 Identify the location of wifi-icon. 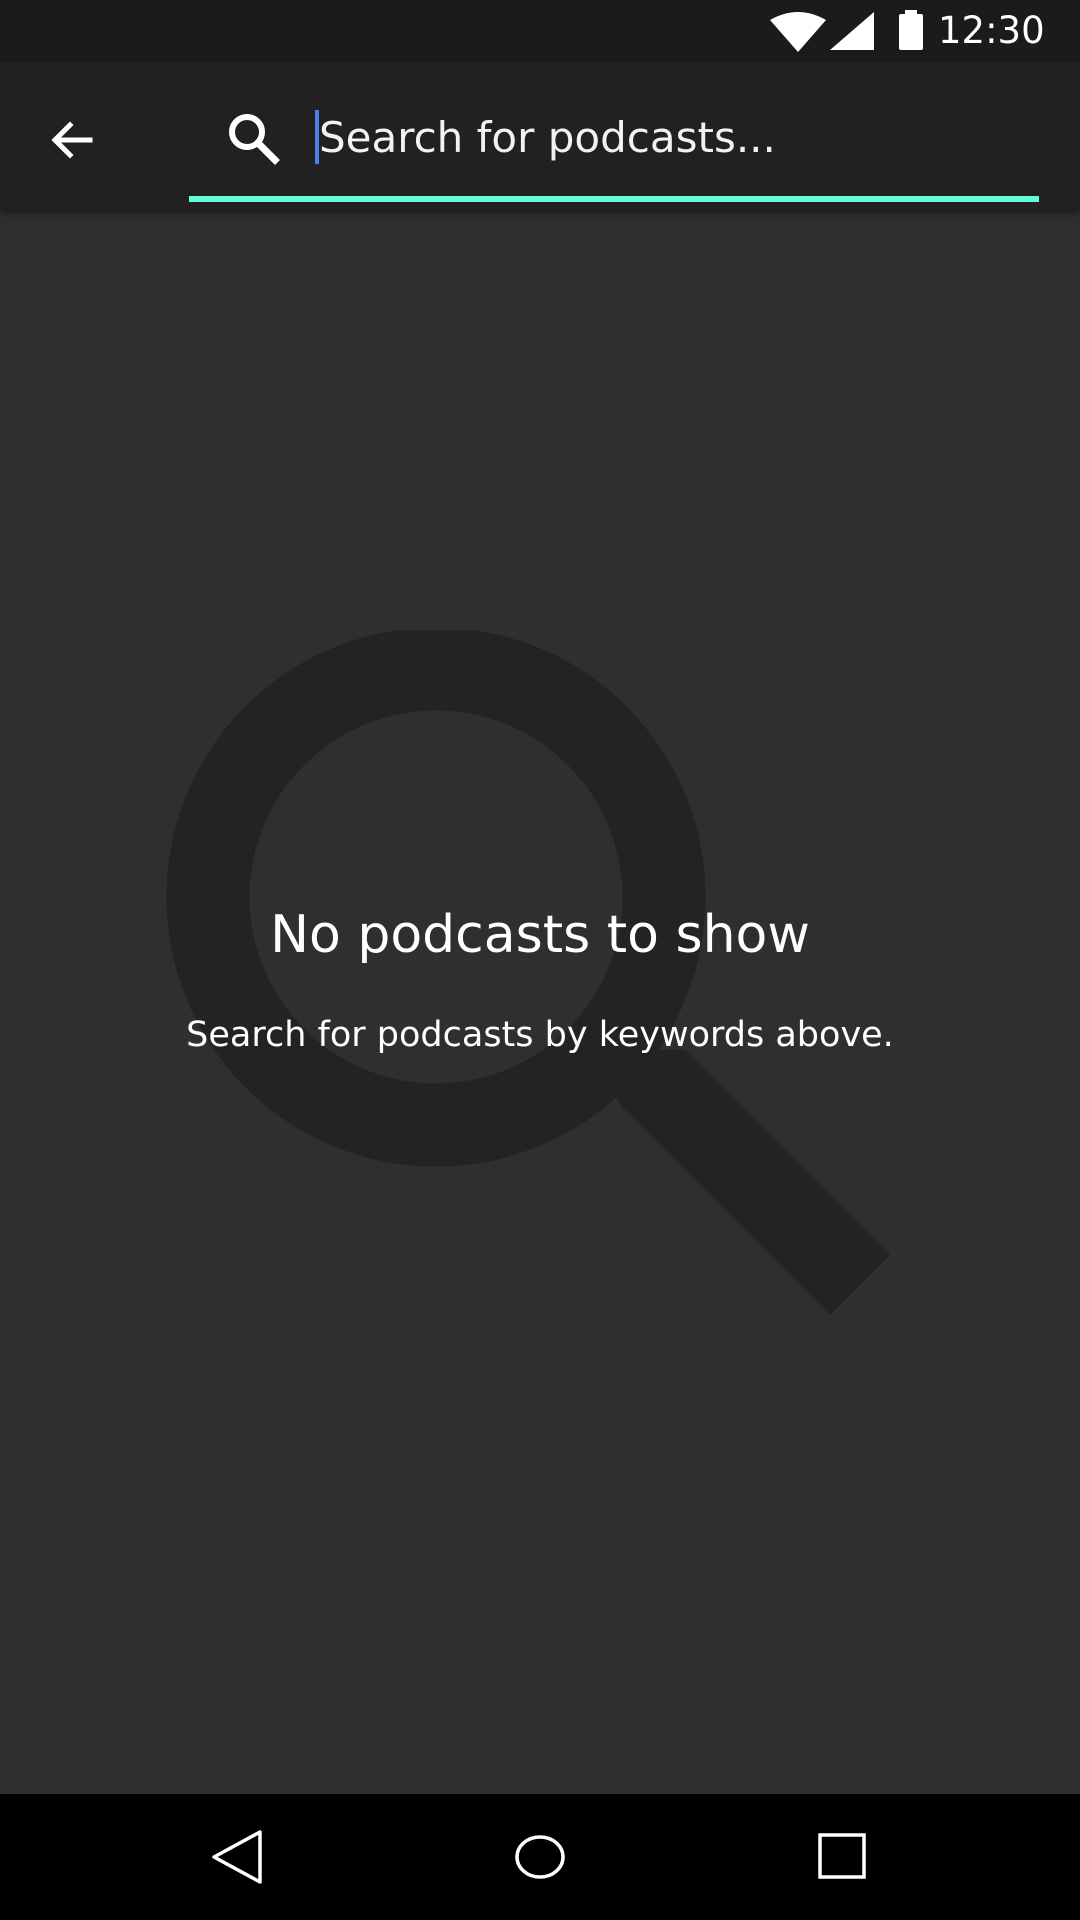
(798, 32).